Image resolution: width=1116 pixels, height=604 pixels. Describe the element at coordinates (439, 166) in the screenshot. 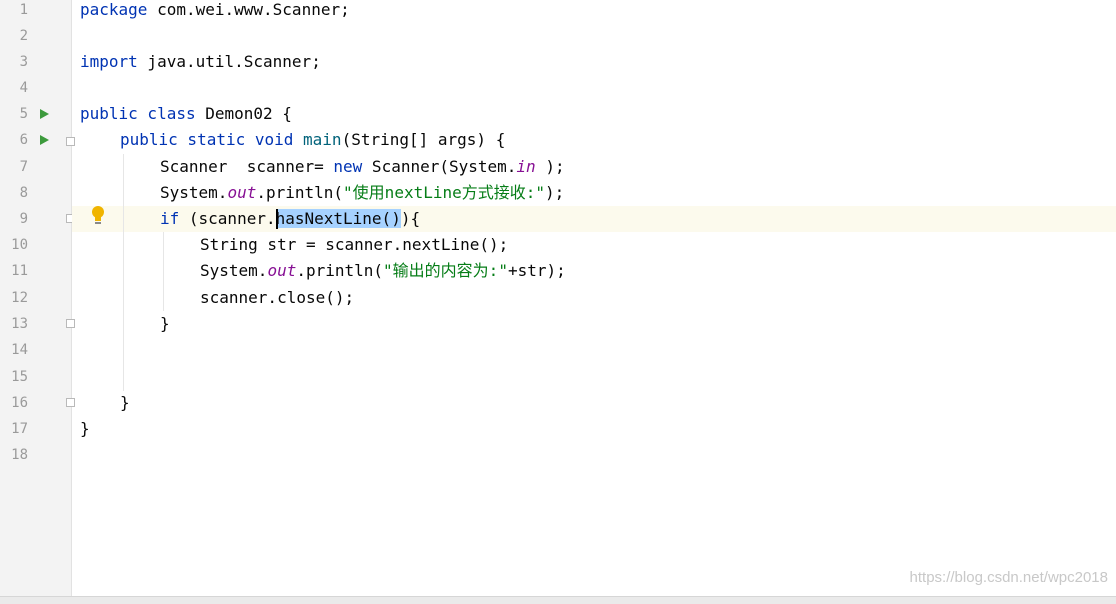

I see `code-text: Scanner(System.` at that location.